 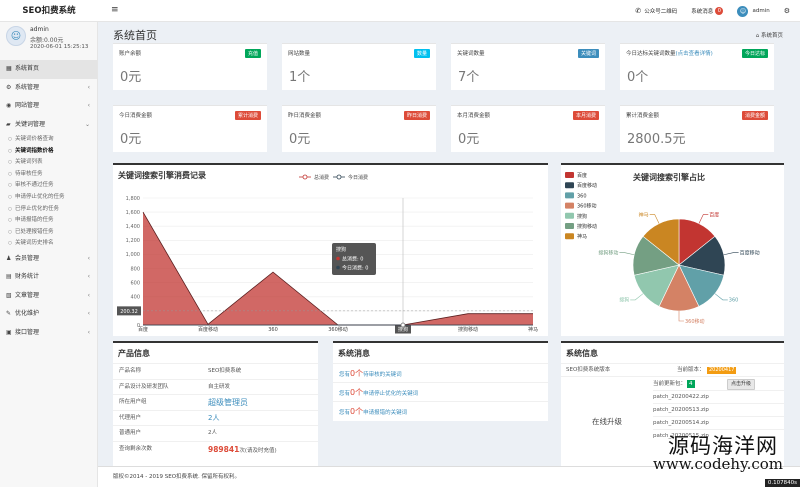 I want to click on sidebar-item-sites: ◉ 网站管理 ‹, so click(x=48, y=106).